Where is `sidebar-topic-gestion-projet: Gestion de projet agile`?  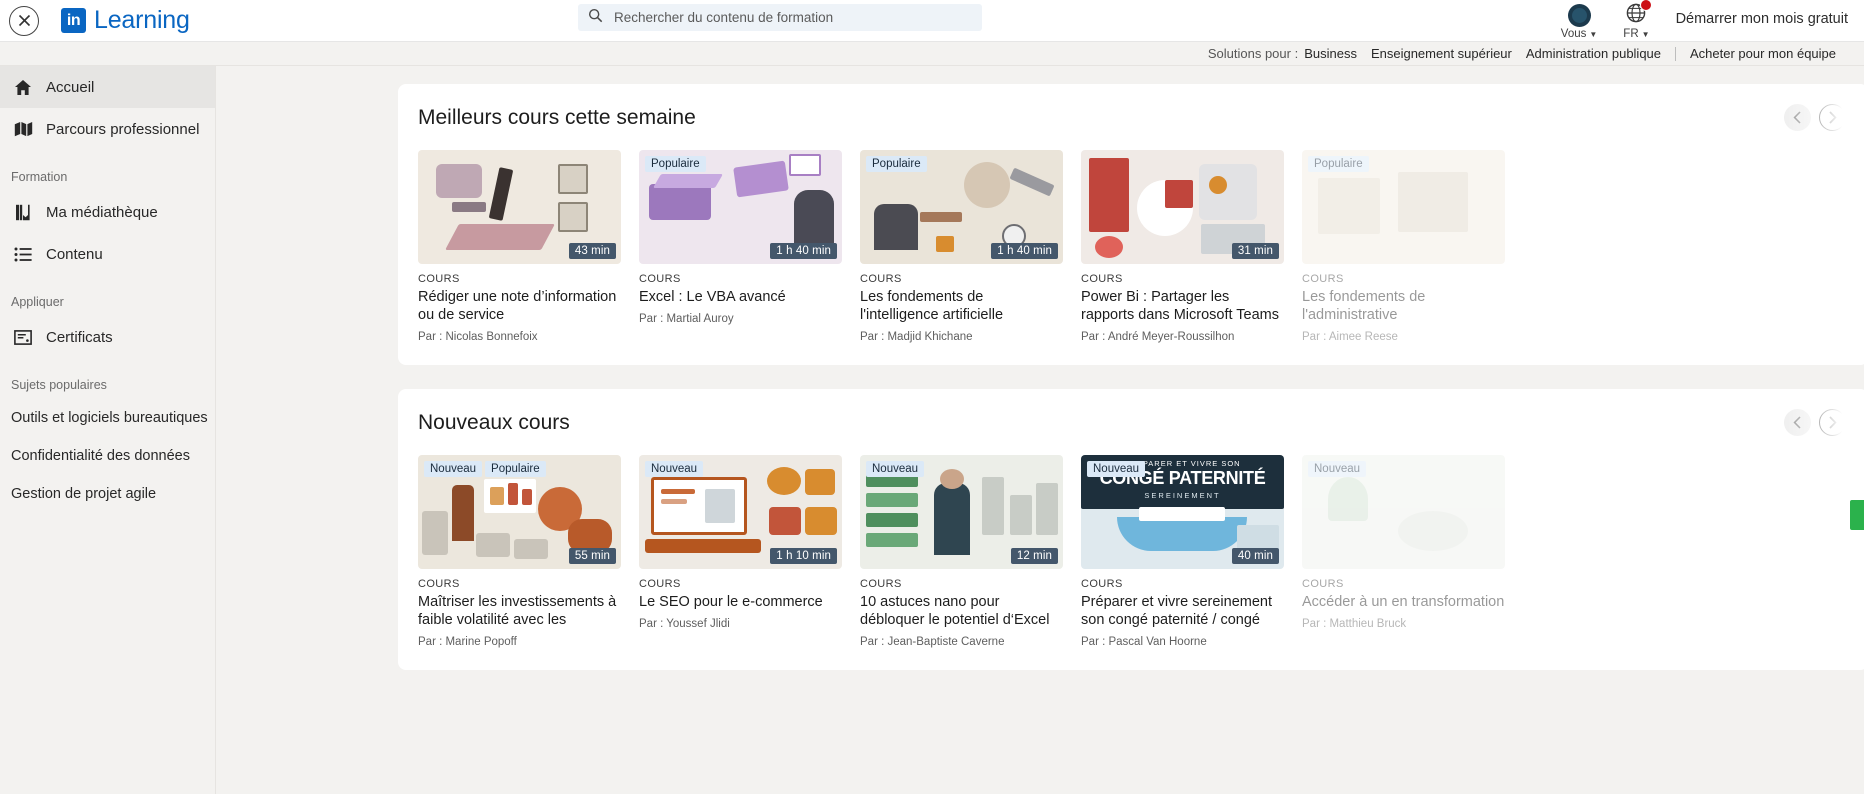
sidebar-topic-gestion-projet: Gestion de projet agile is located at coordinates (107, 494).